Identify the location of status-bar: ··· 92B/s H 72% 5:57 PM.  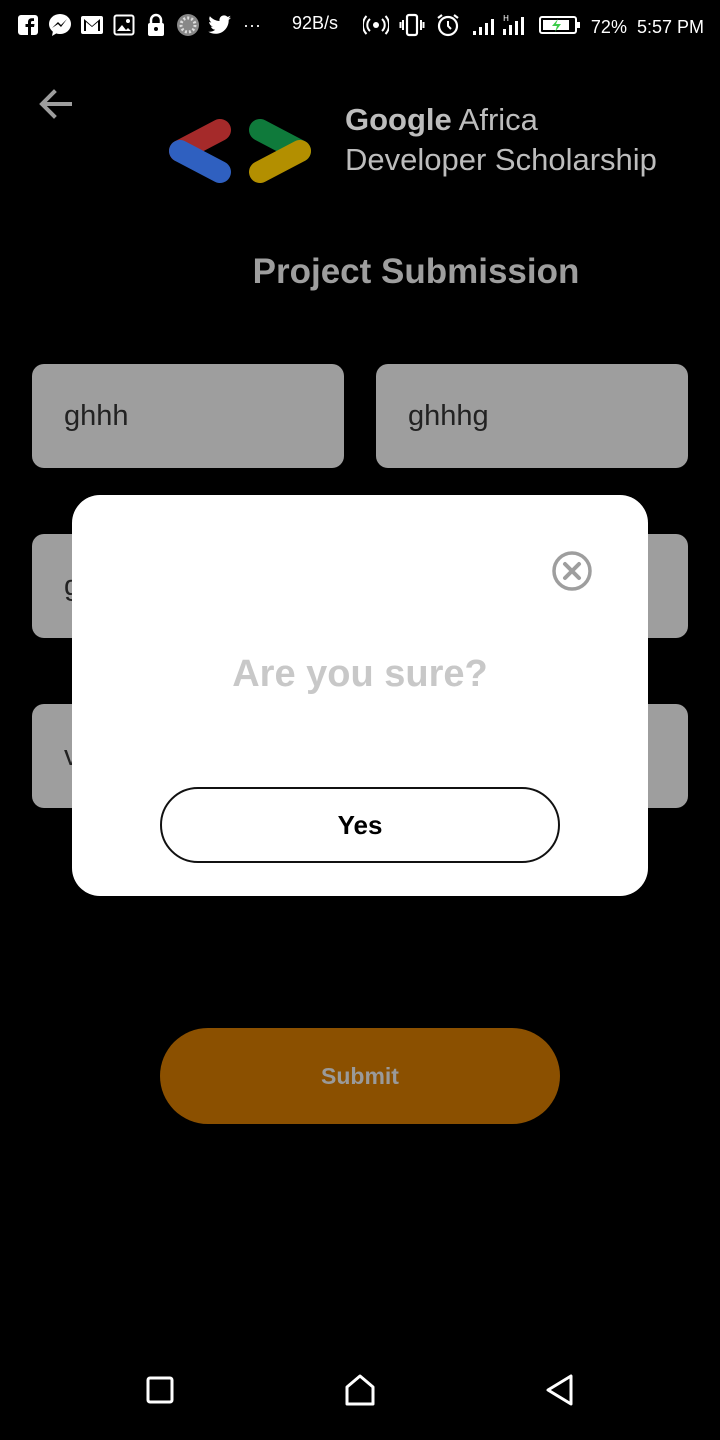
(360, 25).